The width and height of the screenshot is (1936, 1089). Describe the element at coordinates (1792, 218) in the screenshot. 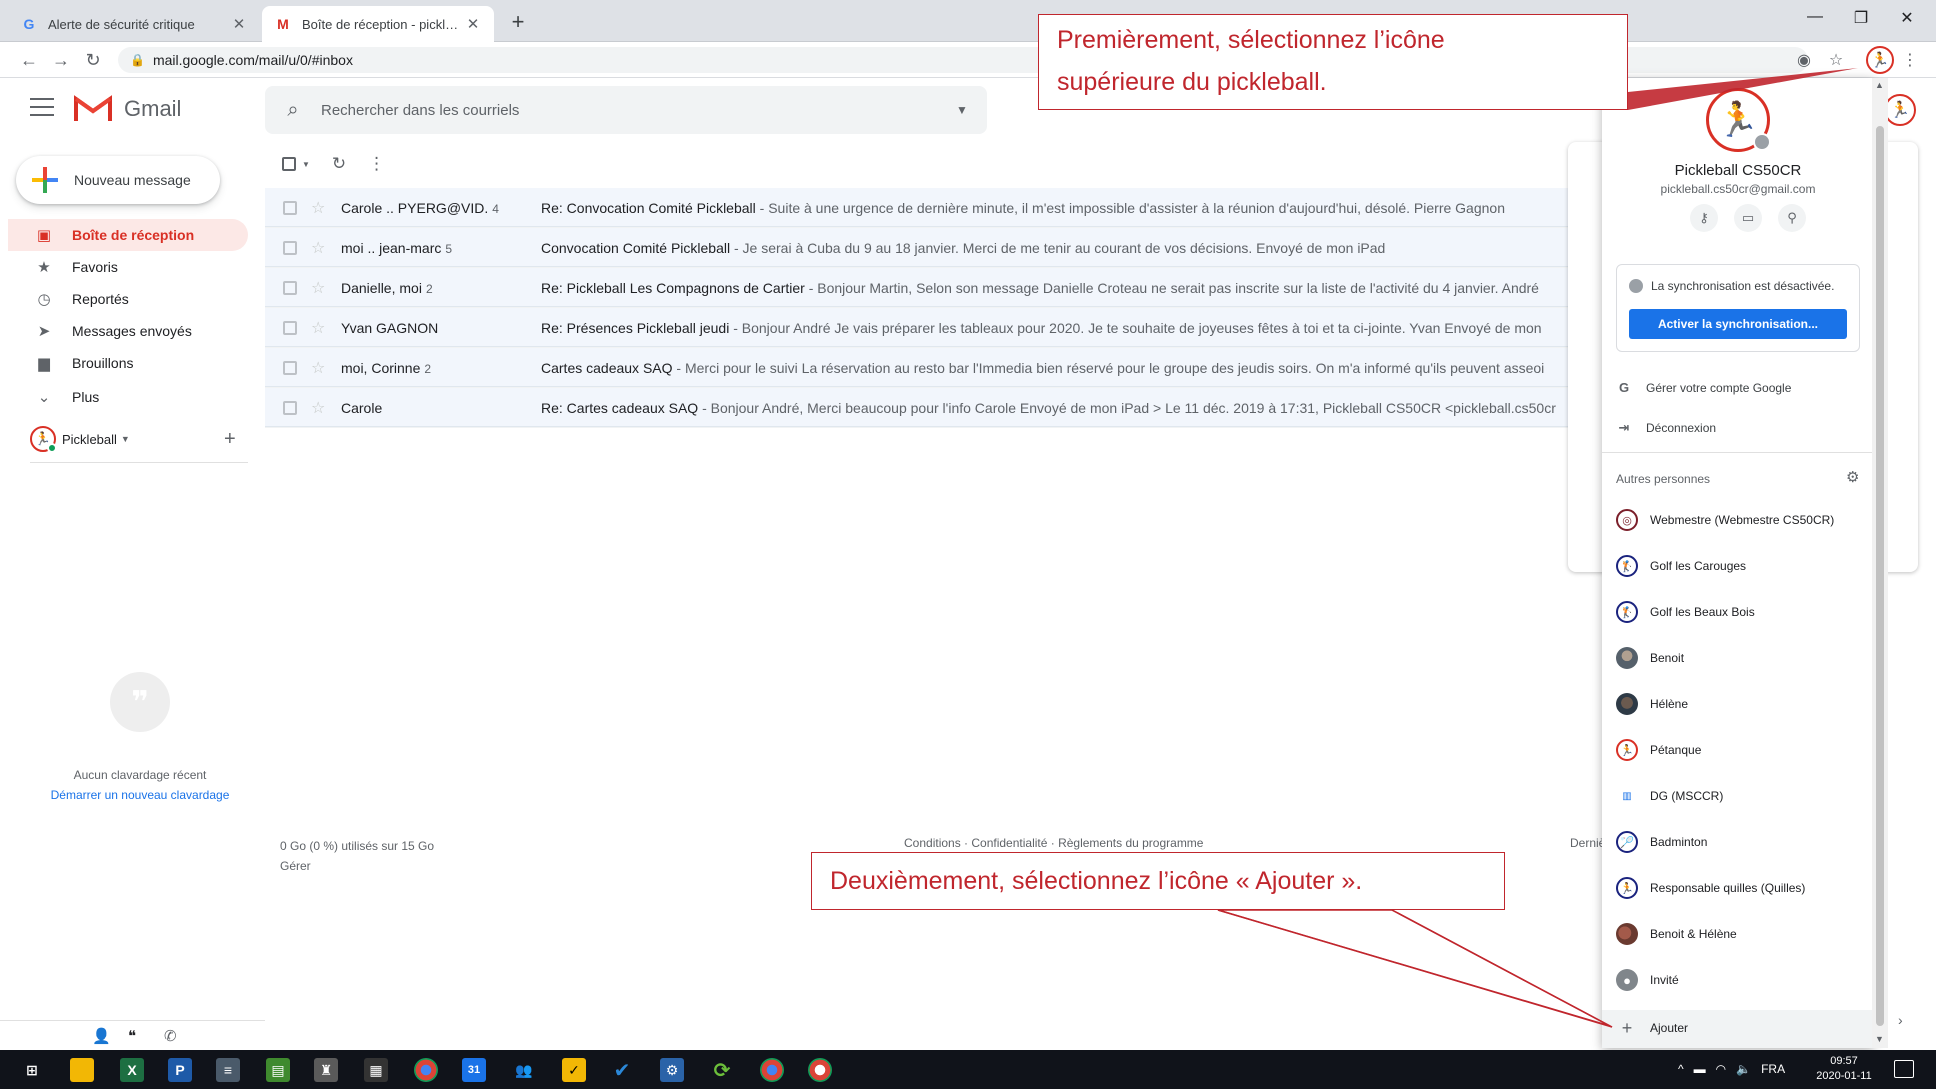

I see `location-pin-icon: ⚲` at that location.